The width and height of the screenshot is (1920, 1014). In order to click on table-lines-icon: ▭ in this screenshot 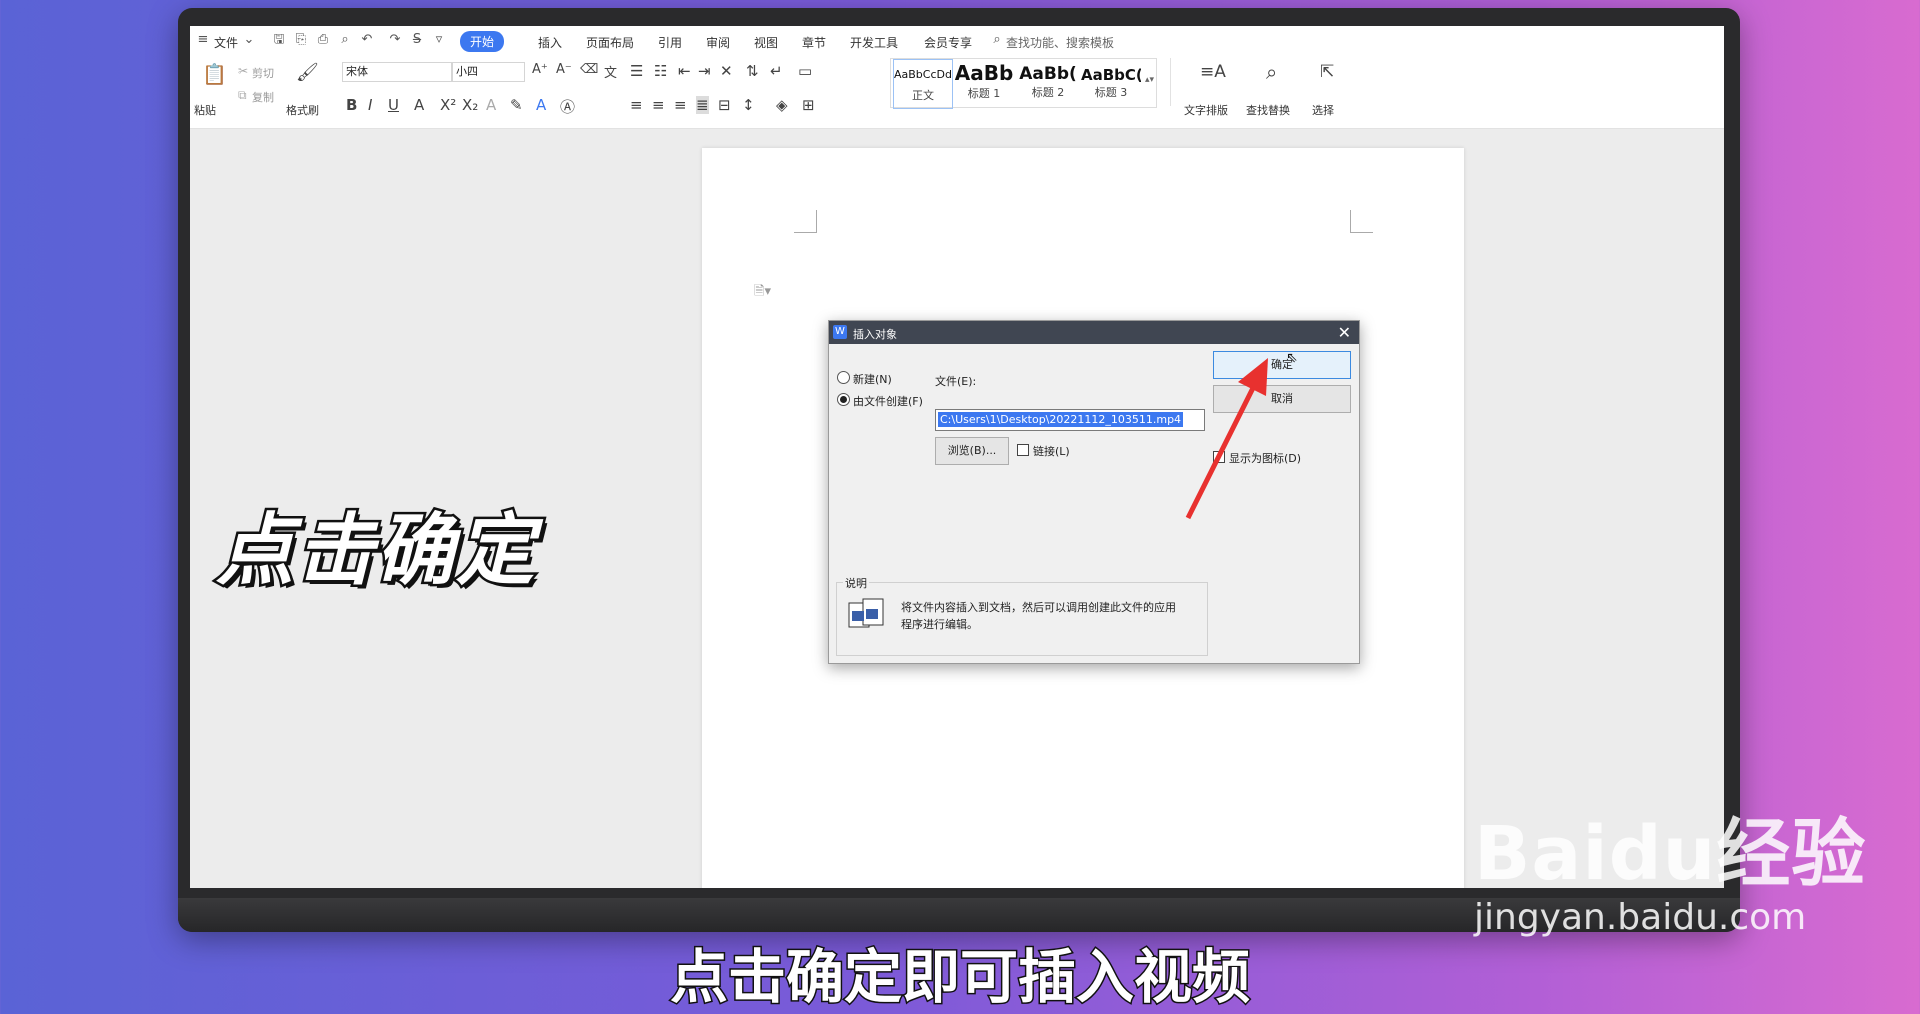, I will do `click(805, 71)`.